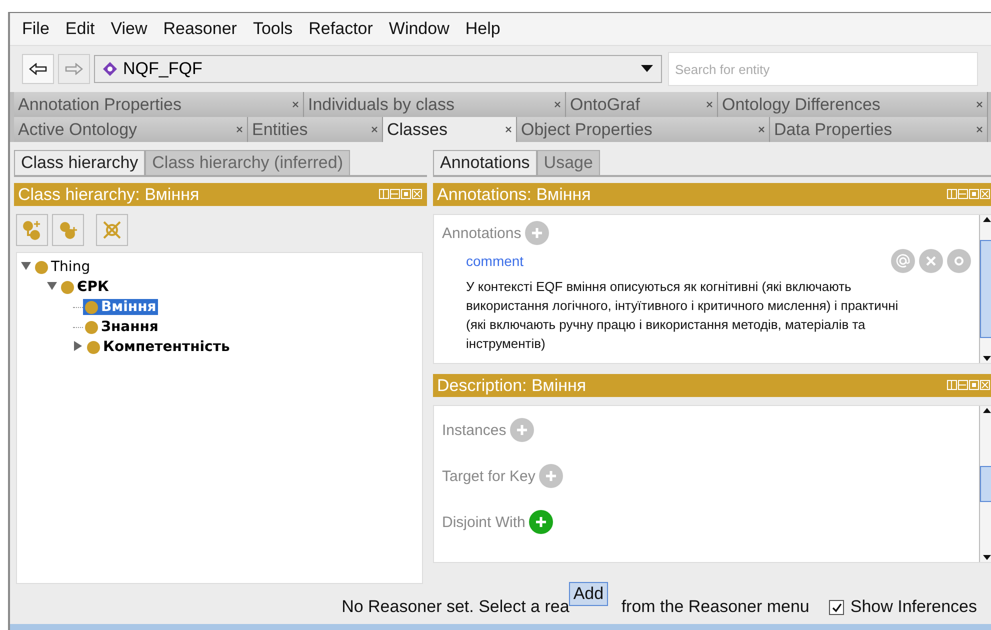 The width and height of the screenshot is (991, 630). Describe the element at coordinates (129, 29) in the screenshot. I see `menu-item: View` at that location.